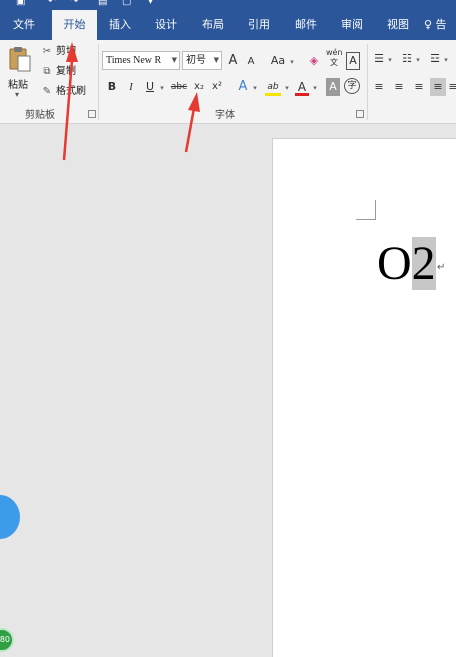 This screenshot has height=657, width=456. I want to click on justify-icon: ≡, so click(438, 87).